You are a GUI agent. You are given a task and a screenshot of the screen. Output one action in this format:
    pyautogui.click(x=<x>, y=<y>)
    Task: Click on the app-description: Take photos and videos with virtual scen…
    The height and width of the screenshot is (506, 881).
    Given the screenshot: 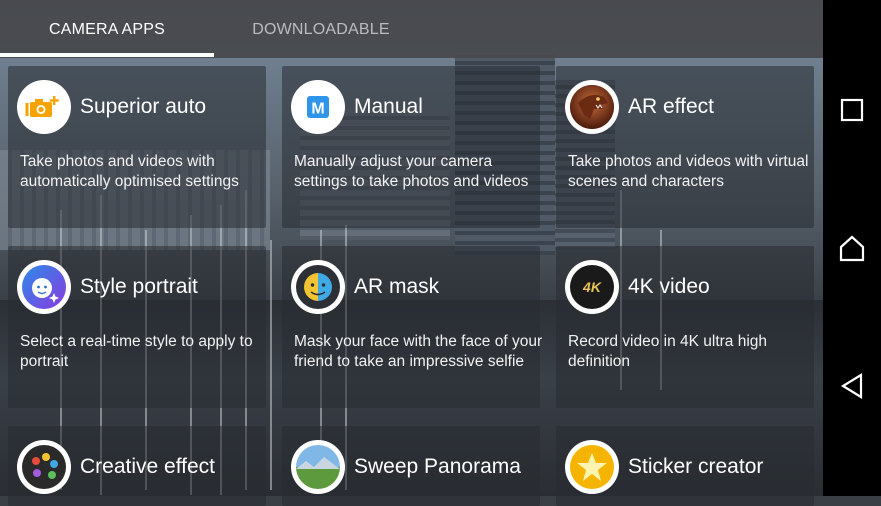 What is the action you would take?
    pyautogui.click(x=688, y=171)
    